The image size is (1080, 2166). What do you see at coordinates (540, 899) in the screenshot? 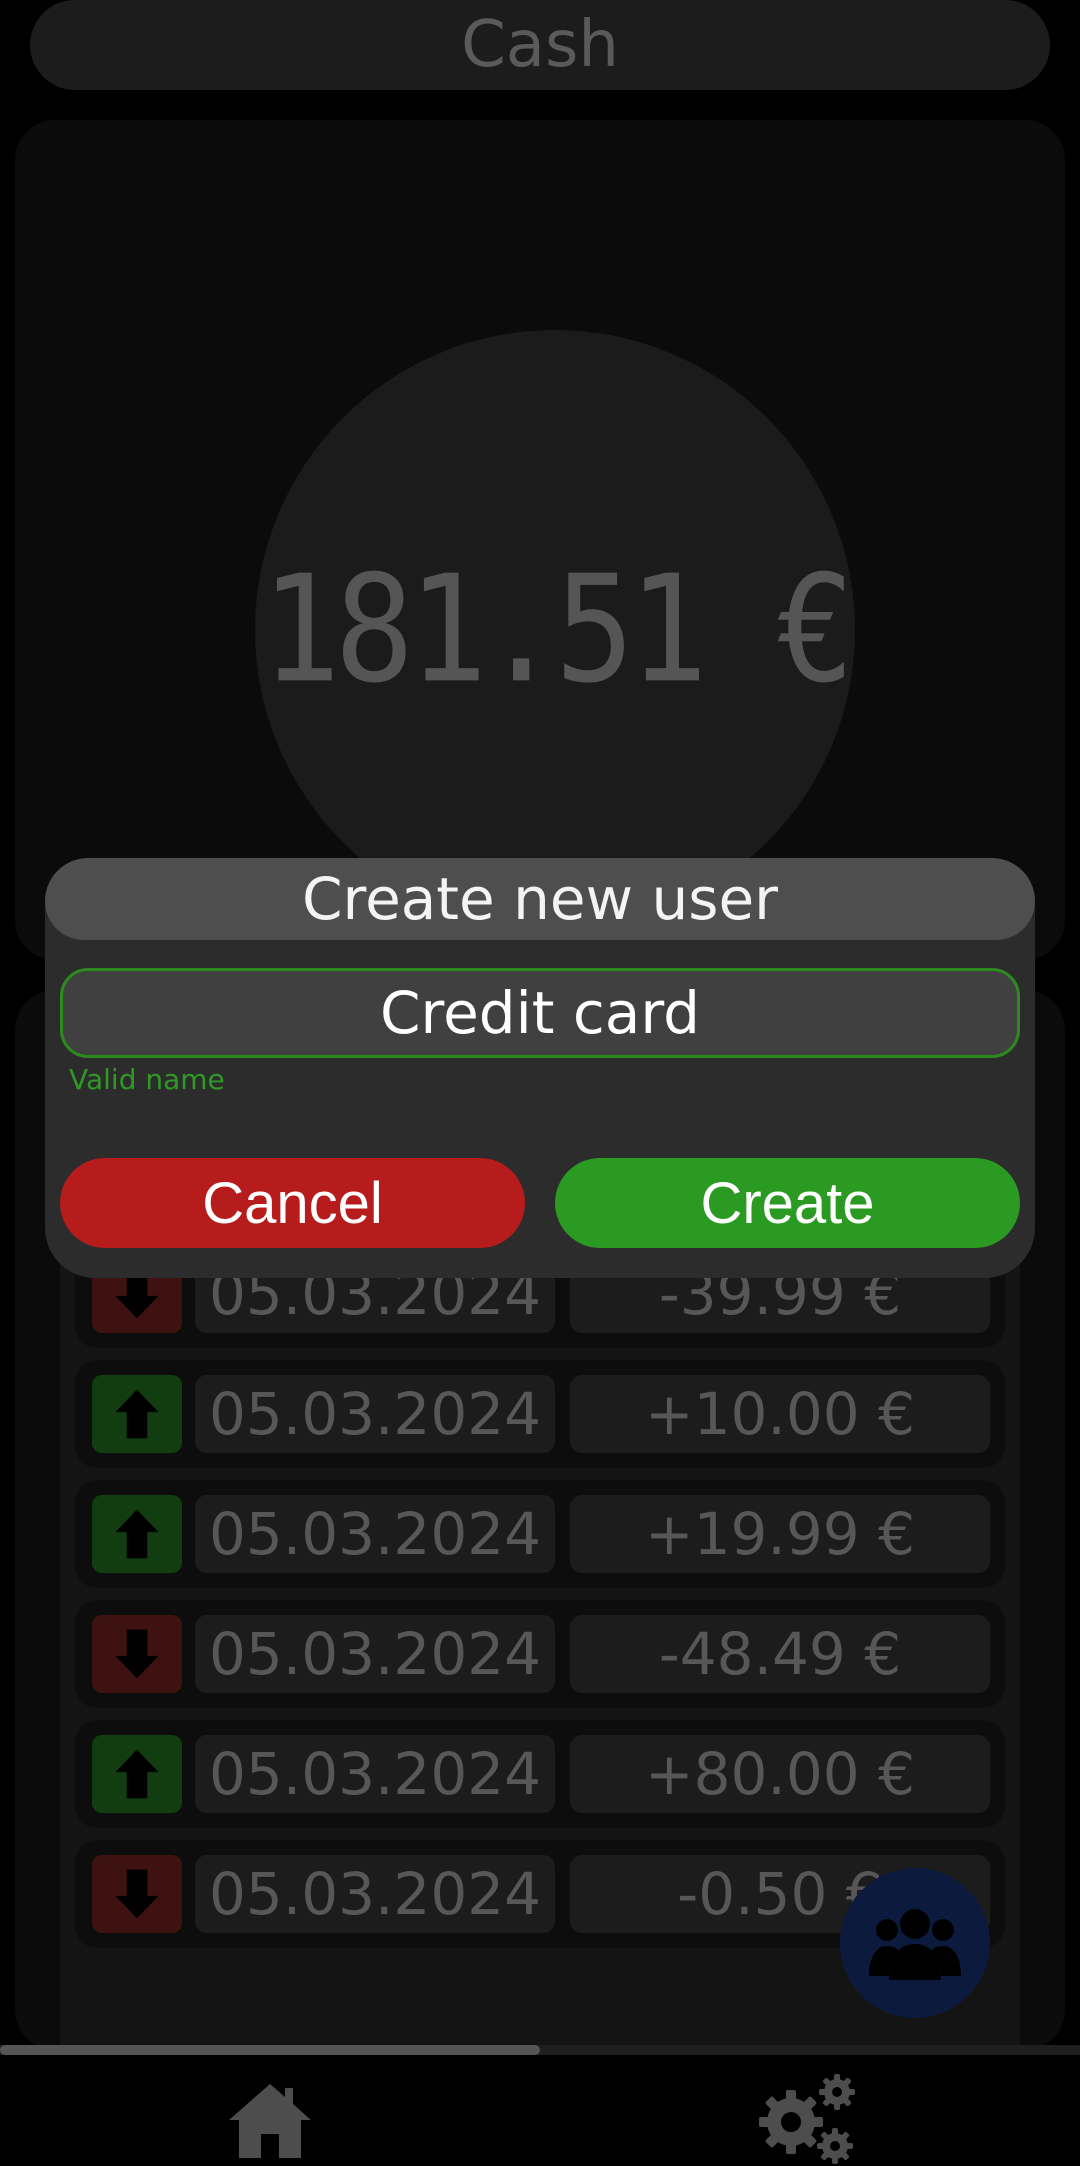
I see `dialog-title: Create new user` at bounding box center [540, 899].